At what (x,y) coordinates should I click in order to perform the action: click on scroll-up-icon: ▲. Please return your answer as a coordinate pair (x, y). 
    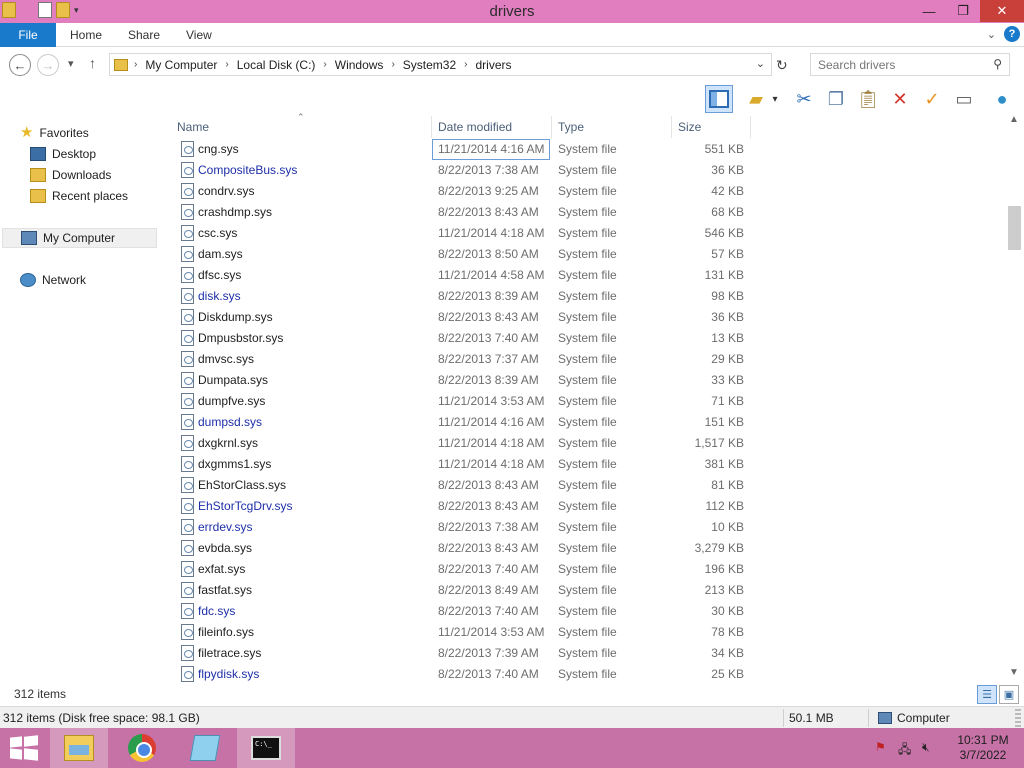
    Looking at the image, I should click on (1014, 119).